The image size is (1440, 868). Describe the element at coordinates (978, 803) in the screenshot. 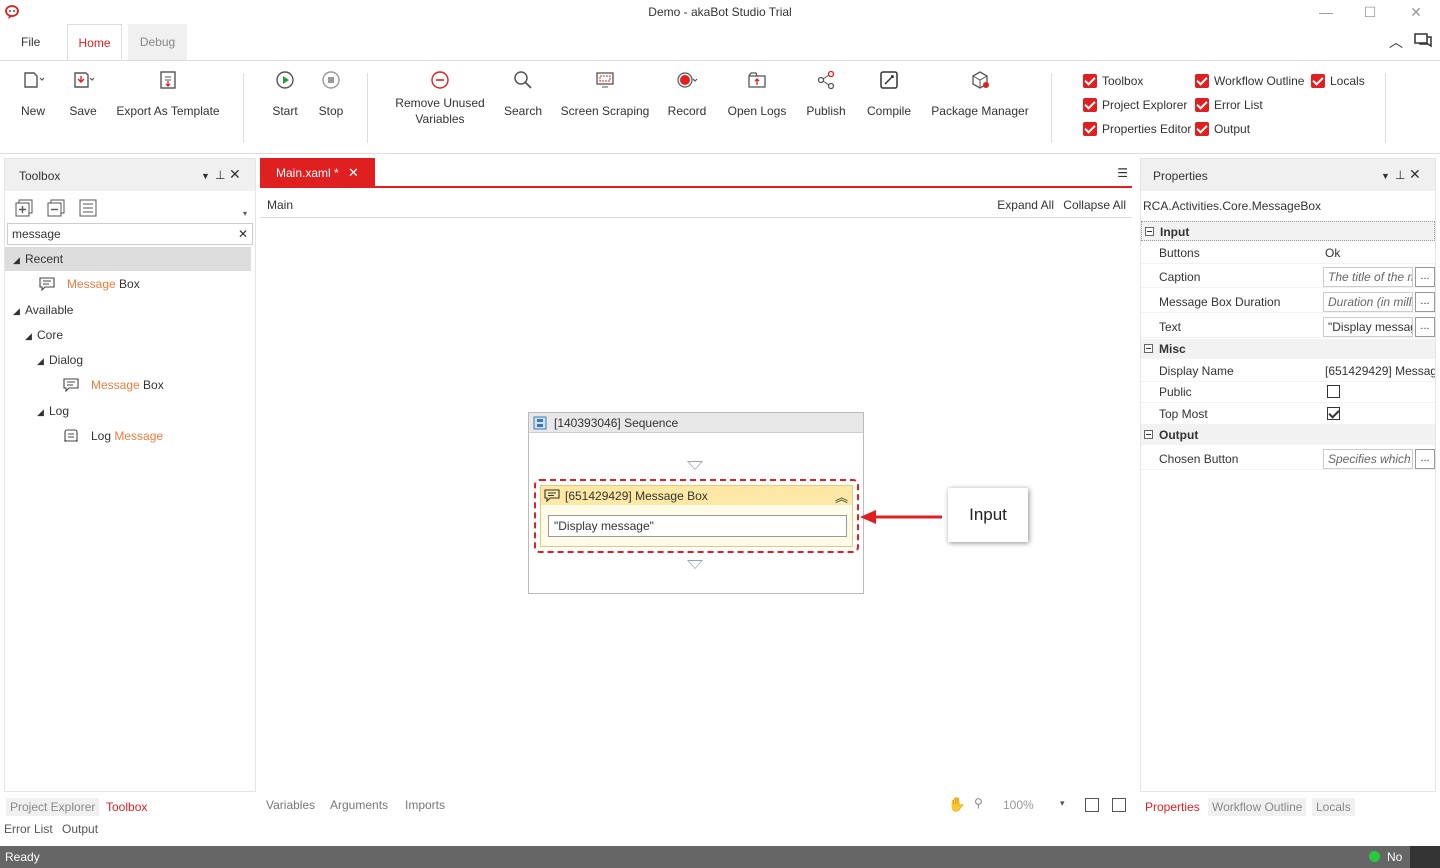

I see `zoom-icon: ⚲` at that location.